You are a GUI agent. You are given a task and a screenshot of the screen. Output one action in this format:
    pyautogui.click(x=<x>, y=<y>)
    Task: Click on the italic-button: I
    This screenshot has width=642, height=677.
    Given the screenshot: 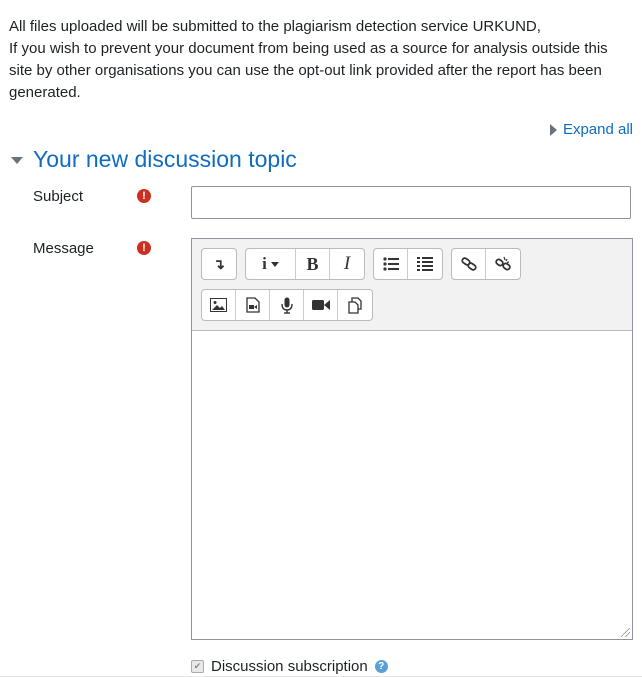 What is the action you would take?
    pyautogui.click(x=347, y=264)
    